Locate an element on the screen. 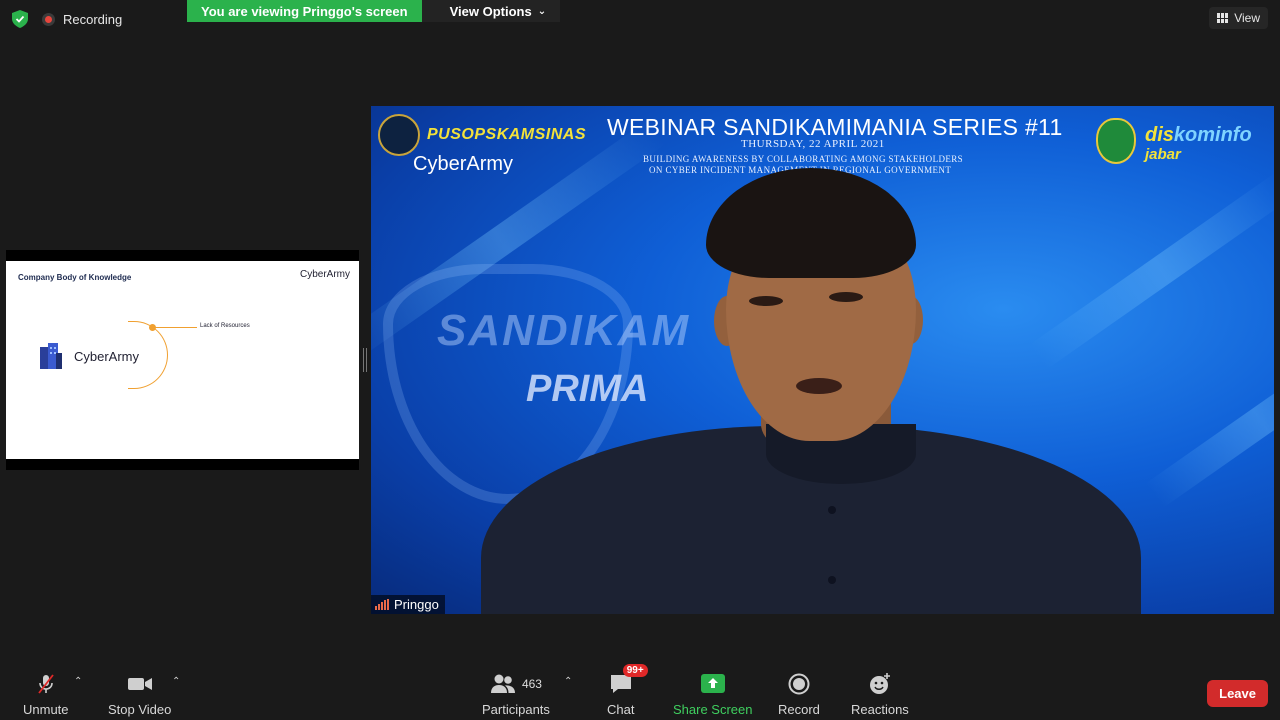  video-icon-wrap is located at coordinates (140, 684).